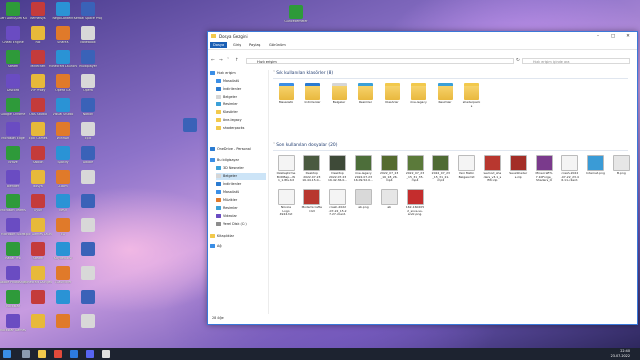 The height and width of the screenshot is (360, 640). Describe the element at coordinates (596, 165) in the screenshot. I see `file-item: İnternet.png` at that location.